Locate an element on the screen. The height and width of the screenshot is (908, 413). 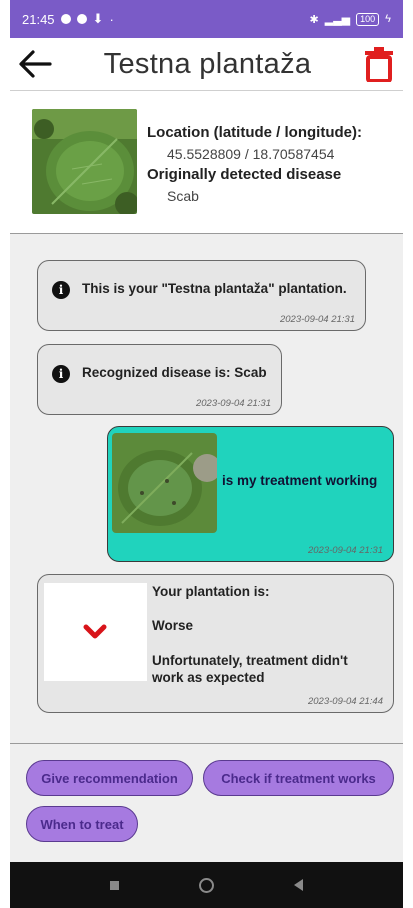
back-button is located at coordinates (35, 64).